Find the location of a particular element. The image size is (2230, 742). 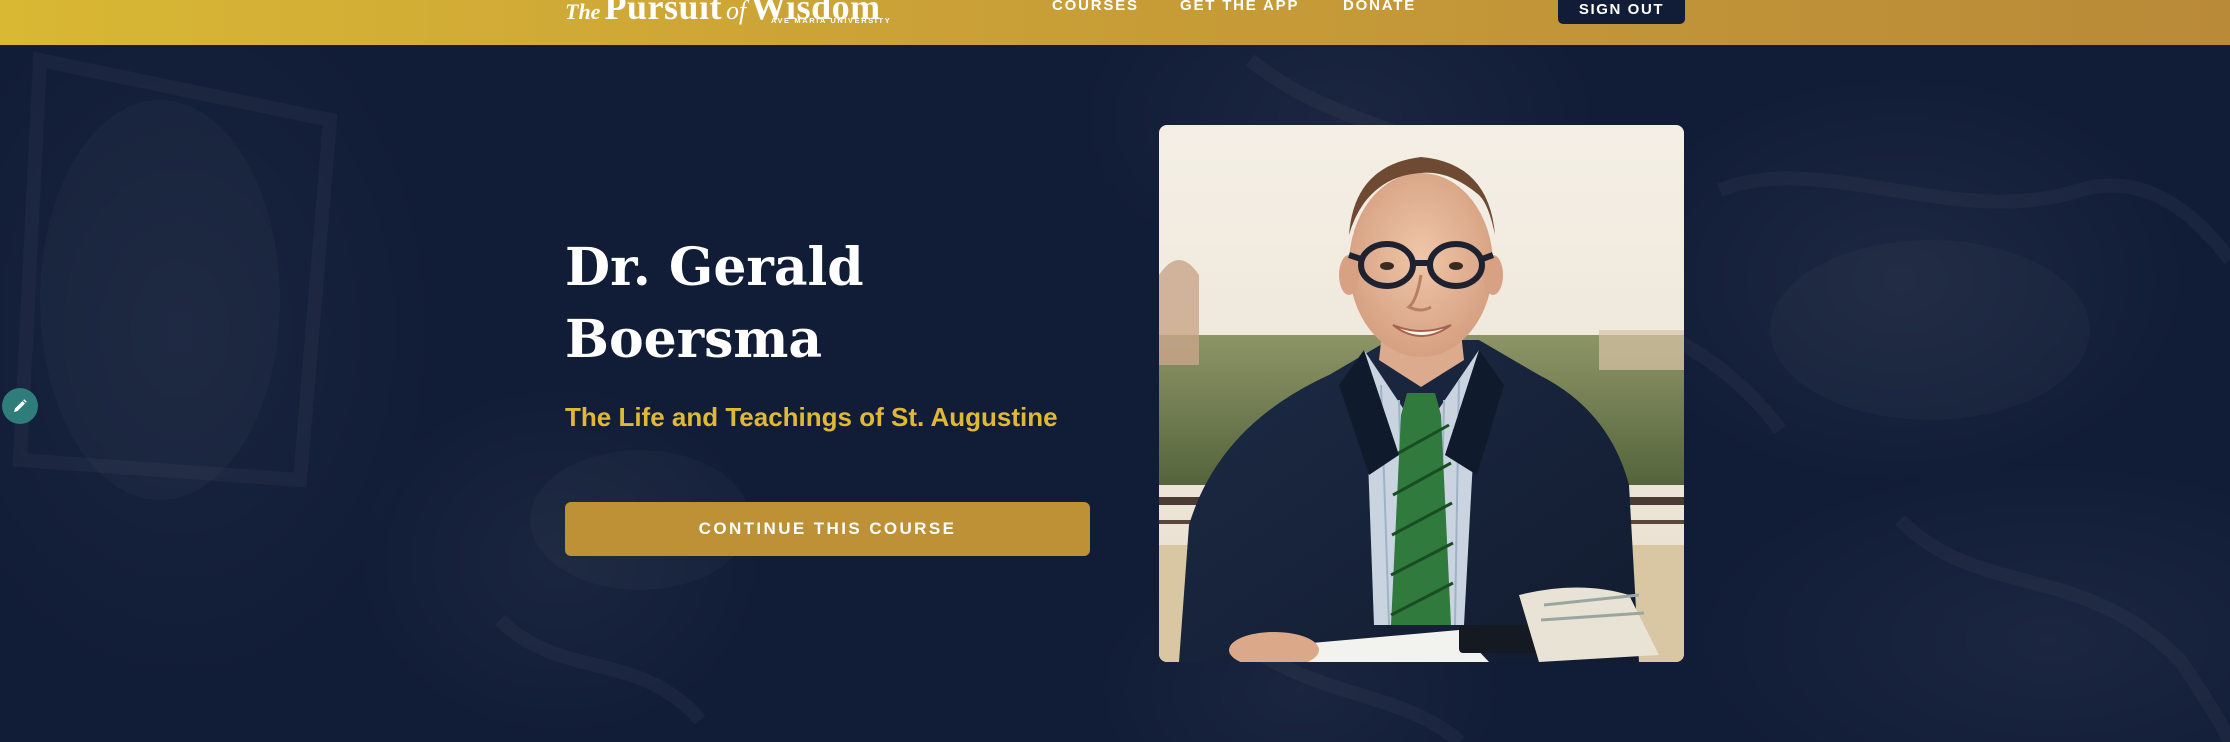

edit-button is located at coordinates (20, 406).